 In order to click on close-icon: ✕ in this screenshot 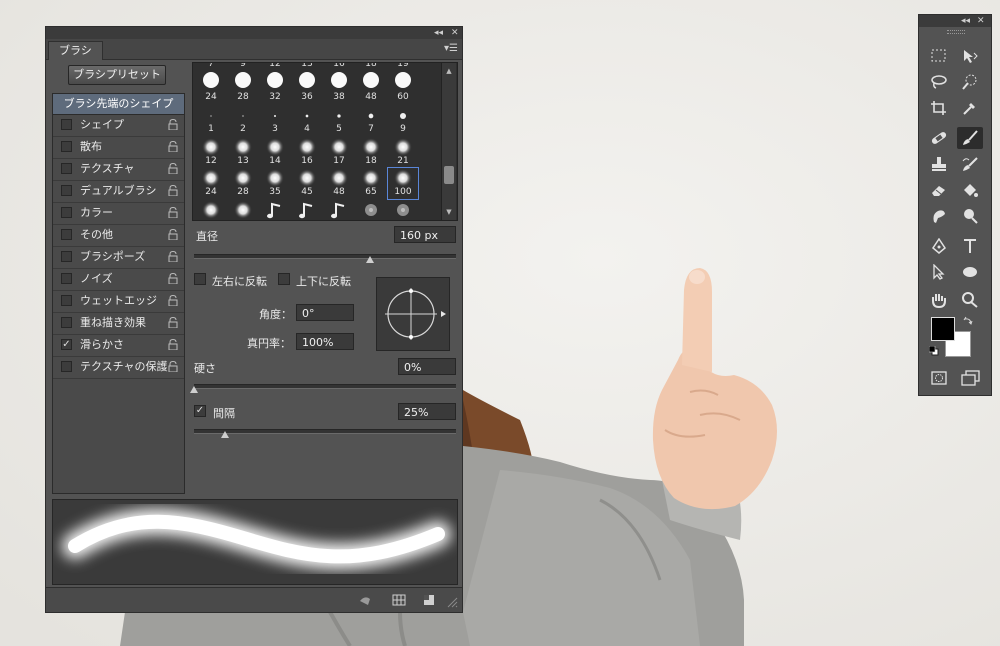, I will do `click(455, 33)`.